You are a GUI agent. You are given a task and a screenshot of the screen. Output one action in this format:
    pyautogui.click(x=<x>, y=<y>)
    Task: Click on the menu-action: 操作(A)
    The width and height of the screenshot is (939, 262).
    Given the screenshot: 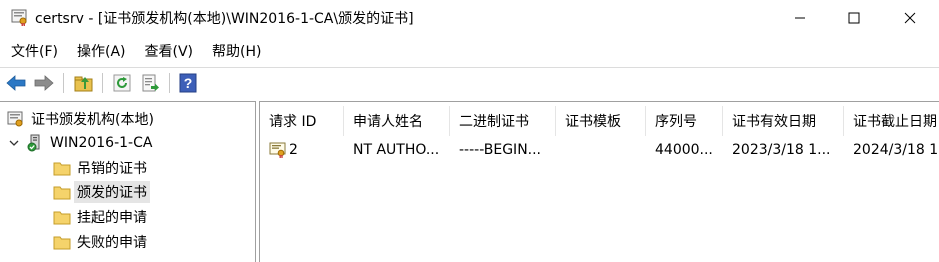 What is the action you would take?
    pyautogui.click(x=101, y=51)
    